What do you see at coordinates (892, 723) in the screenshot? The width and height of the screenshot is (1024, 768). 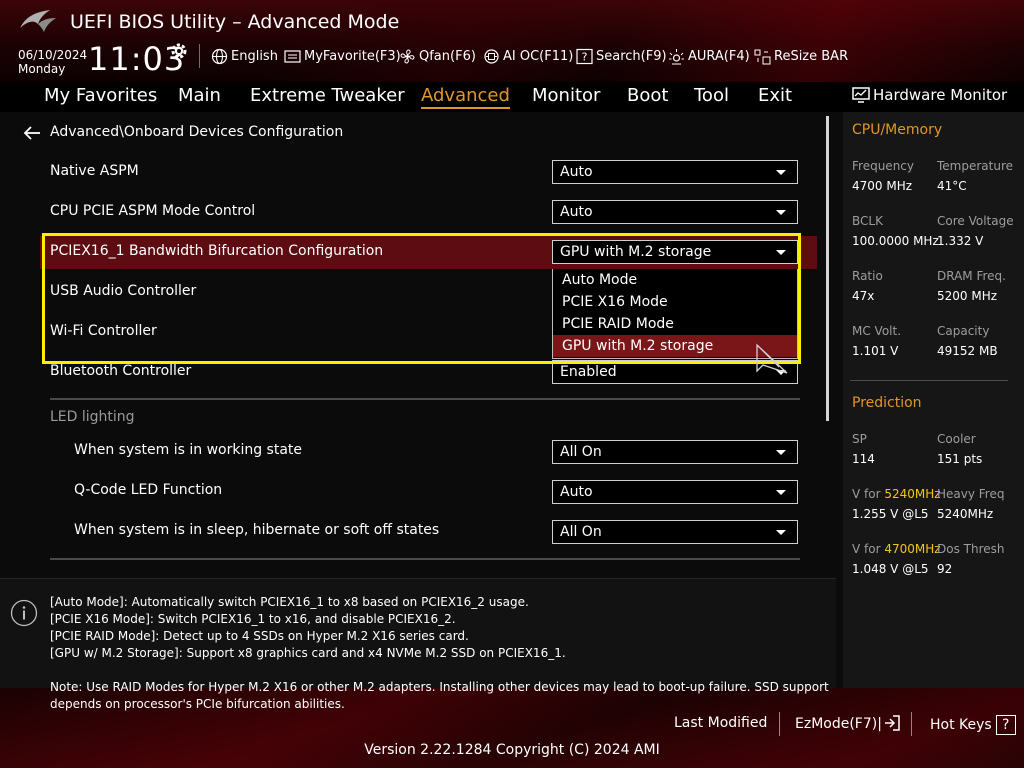 I see `exit-arrow-icon` at bounding box center [892, 723].